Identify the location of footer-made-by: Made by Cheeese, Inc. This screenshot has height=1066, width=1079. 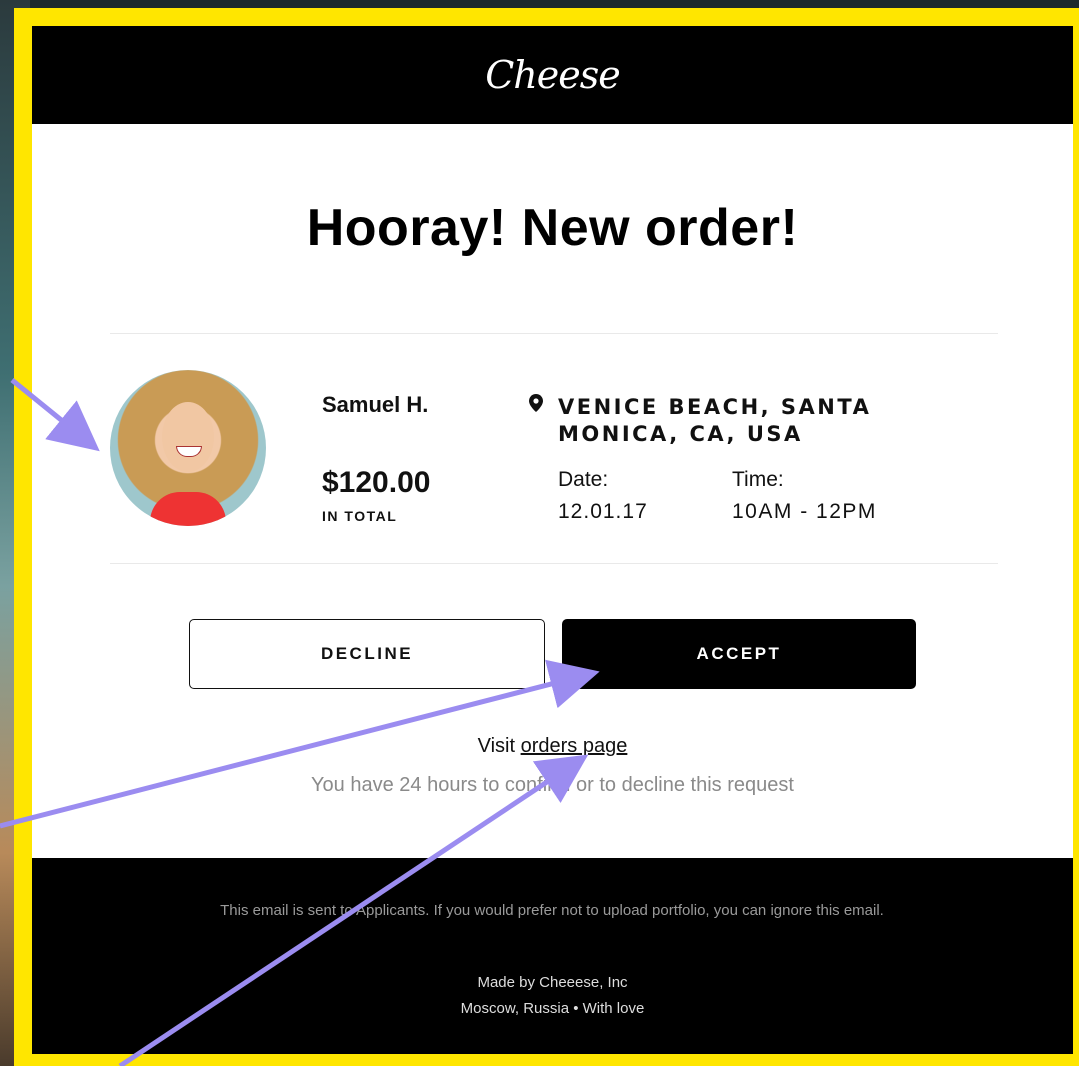
(552, 982).